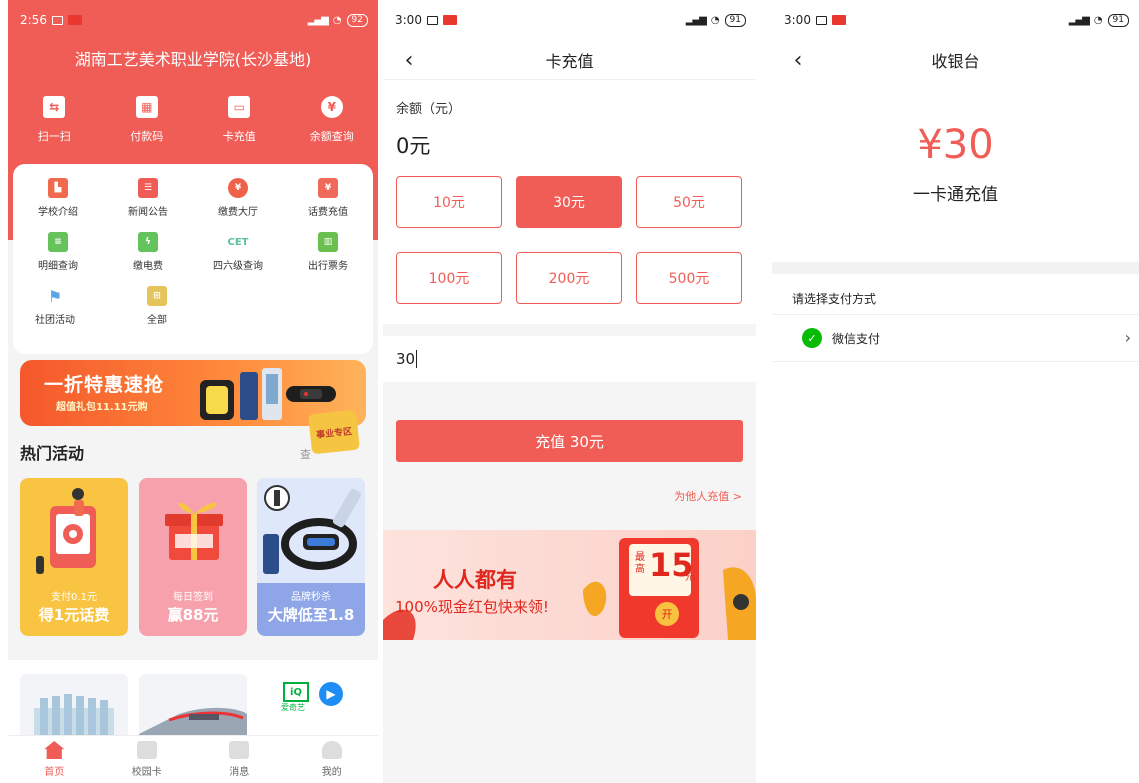  I want to click on menu-news: ☰ 新闻公告, so click(148, 198).